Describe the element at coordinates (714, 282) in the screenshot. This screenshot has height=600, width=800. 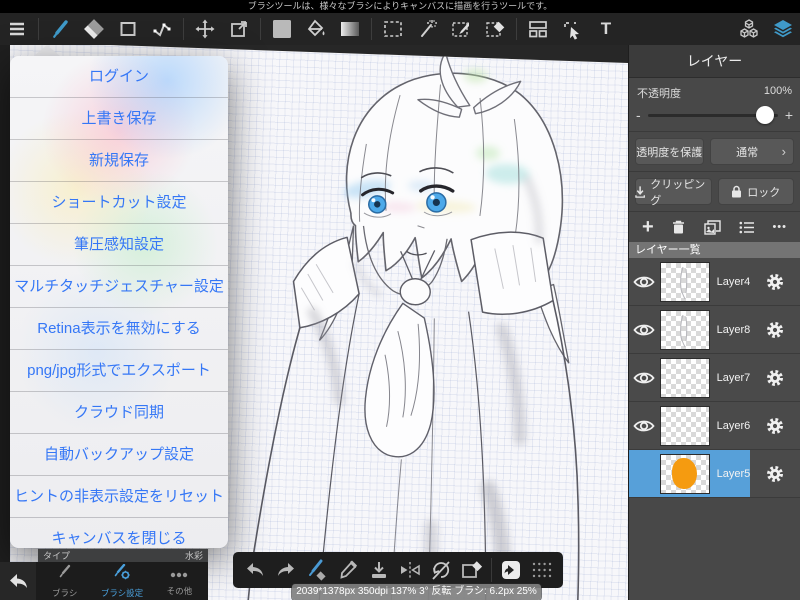
I see `layer-row: Layer4` at that location.